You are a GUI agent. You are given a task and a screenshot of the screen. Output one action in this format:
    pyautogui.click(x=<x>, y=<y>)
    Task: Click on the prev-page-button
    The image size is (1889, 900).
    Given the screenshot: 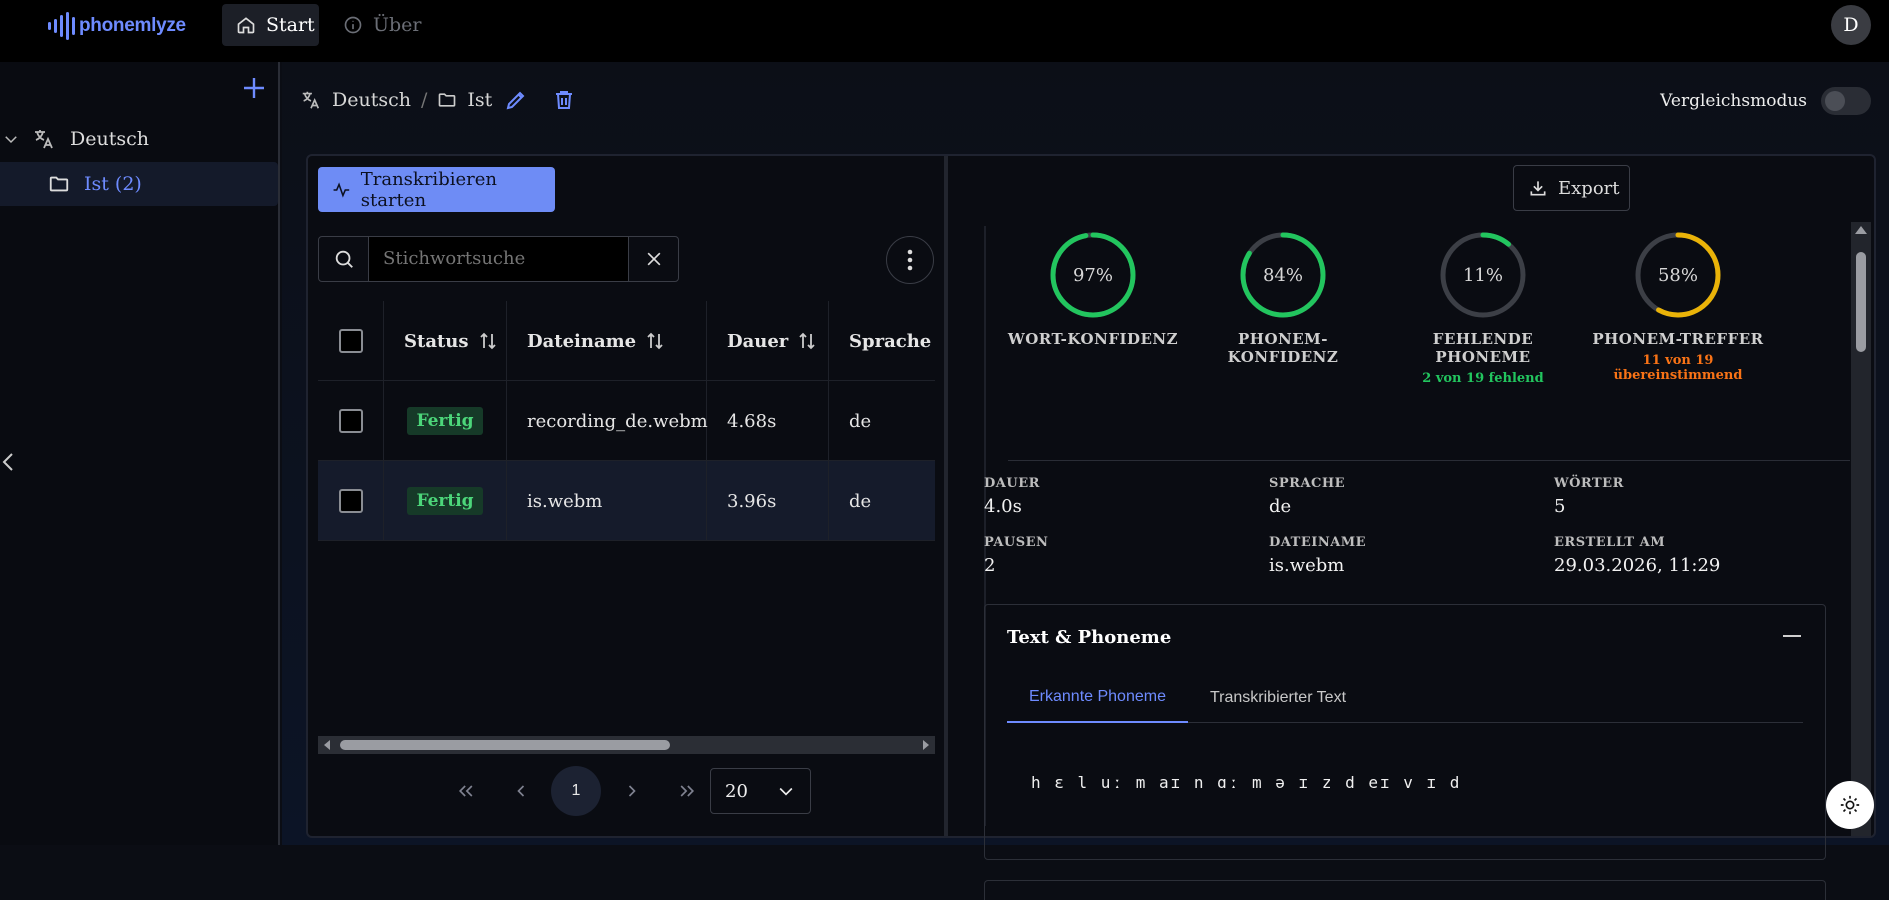 What is the action you would take?
    pyautogui.click(x=520, y=791)
    